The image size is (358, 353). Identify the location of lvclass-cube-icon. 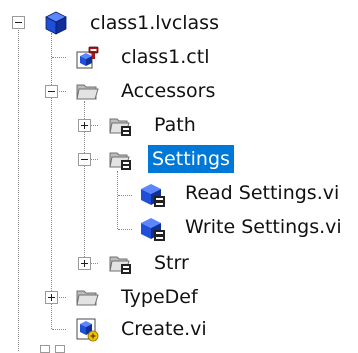
(56, 23).